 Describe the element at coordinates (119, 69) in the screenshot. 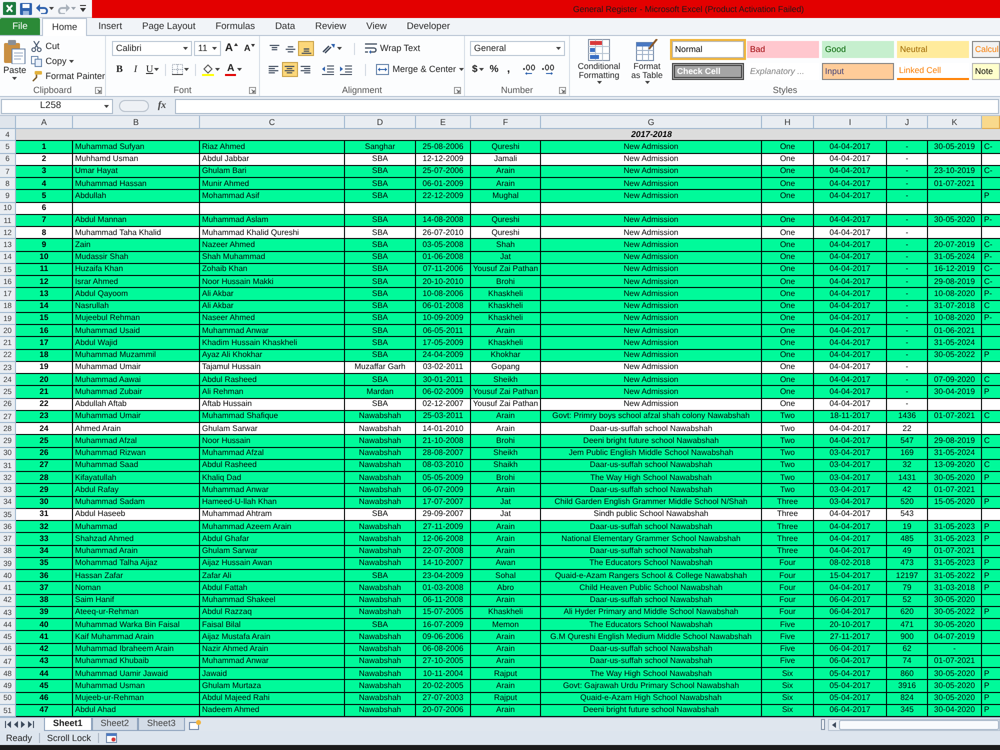

I see `bold-button: B` at that location.